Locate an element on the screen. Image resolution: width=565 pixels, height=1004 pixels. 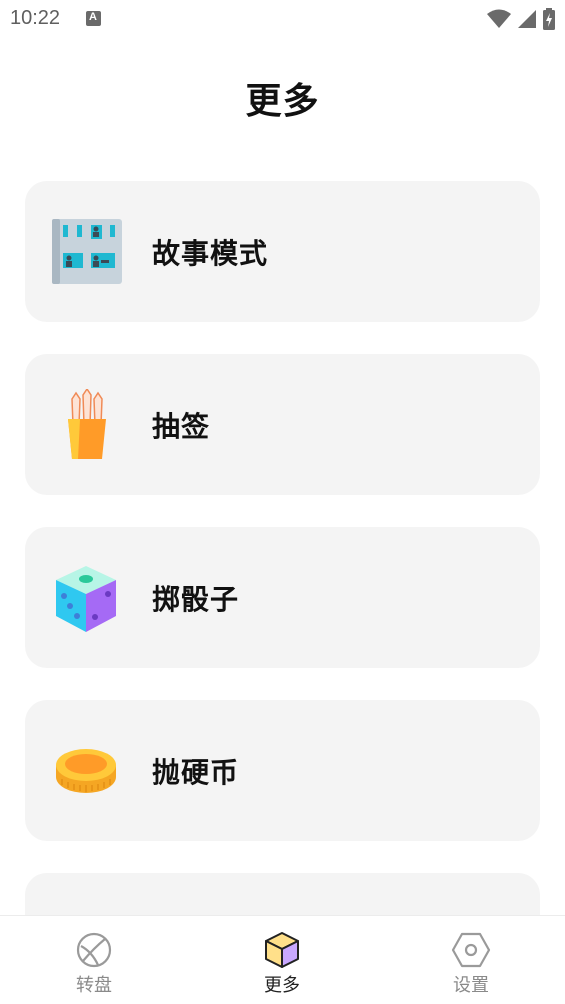
a-letter-icon: A is located at coordinates (93, 18).